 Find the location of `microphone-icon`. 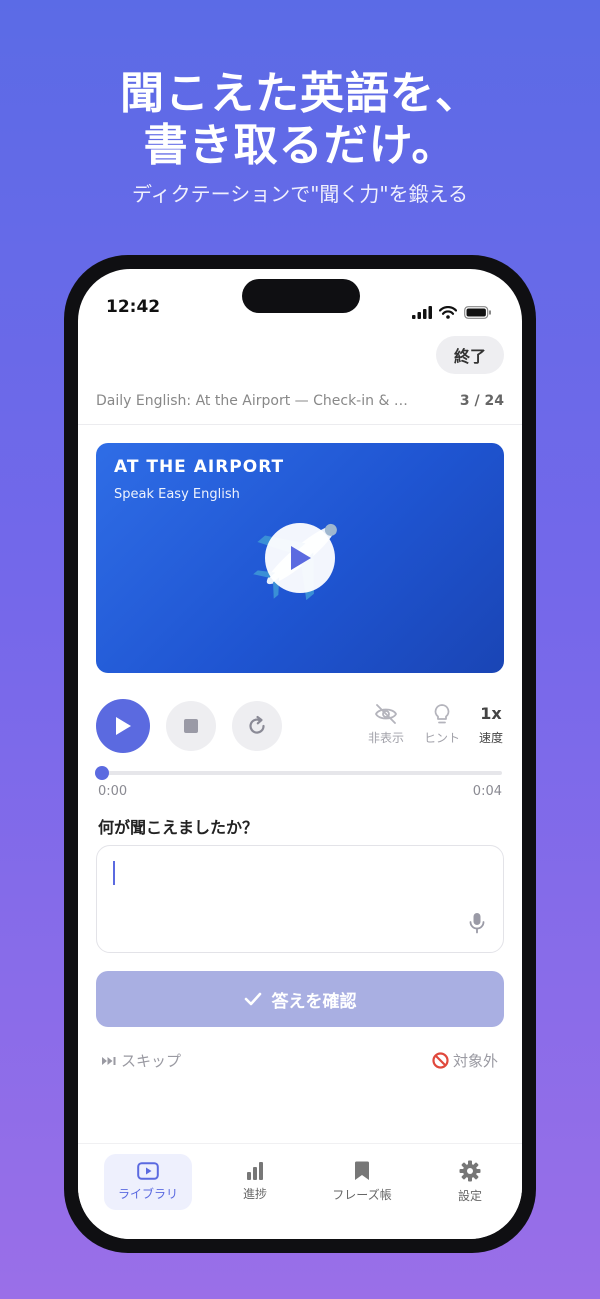

microphone-icon is located at coordinates (477, 923).